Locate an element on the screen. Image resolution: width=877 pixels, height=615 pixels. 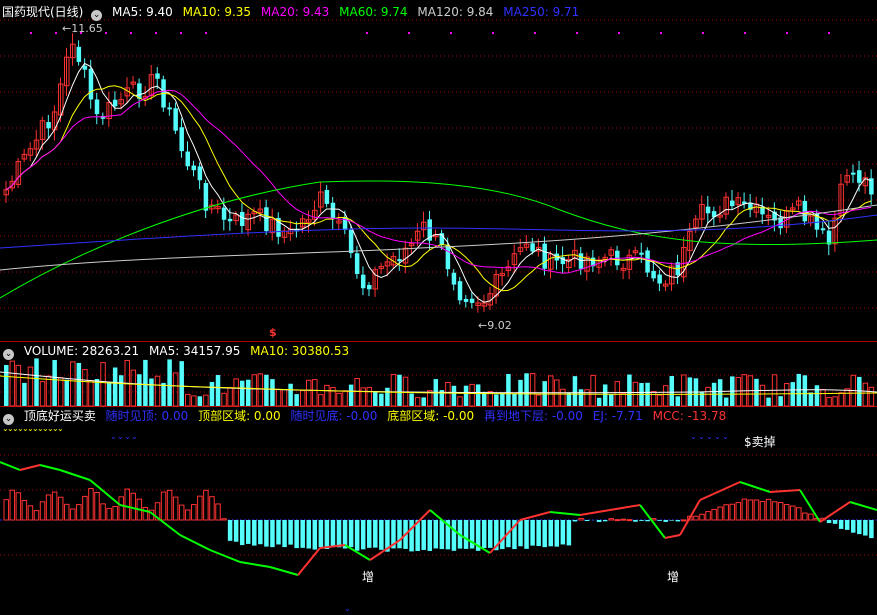
collapse-indicator-icon: ⌄ is located at coordinates (8, 419).